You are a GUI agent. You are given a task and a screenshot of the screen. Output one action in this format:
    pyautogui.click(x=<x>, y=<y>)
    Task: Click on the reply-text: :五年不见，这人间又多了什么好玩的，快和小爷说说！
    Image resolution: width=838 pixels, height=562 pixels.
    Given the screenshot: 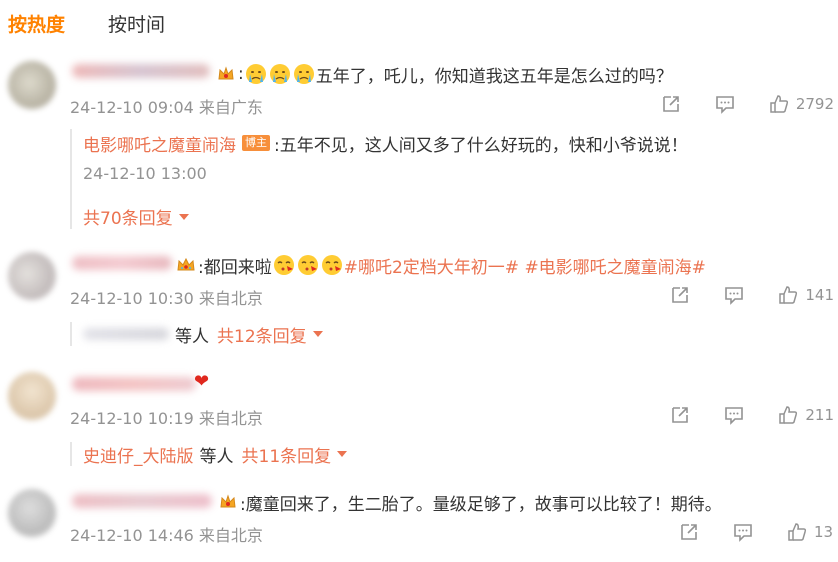 What is the action you would take?
    pyautogui.click(x=481, y=145)
    